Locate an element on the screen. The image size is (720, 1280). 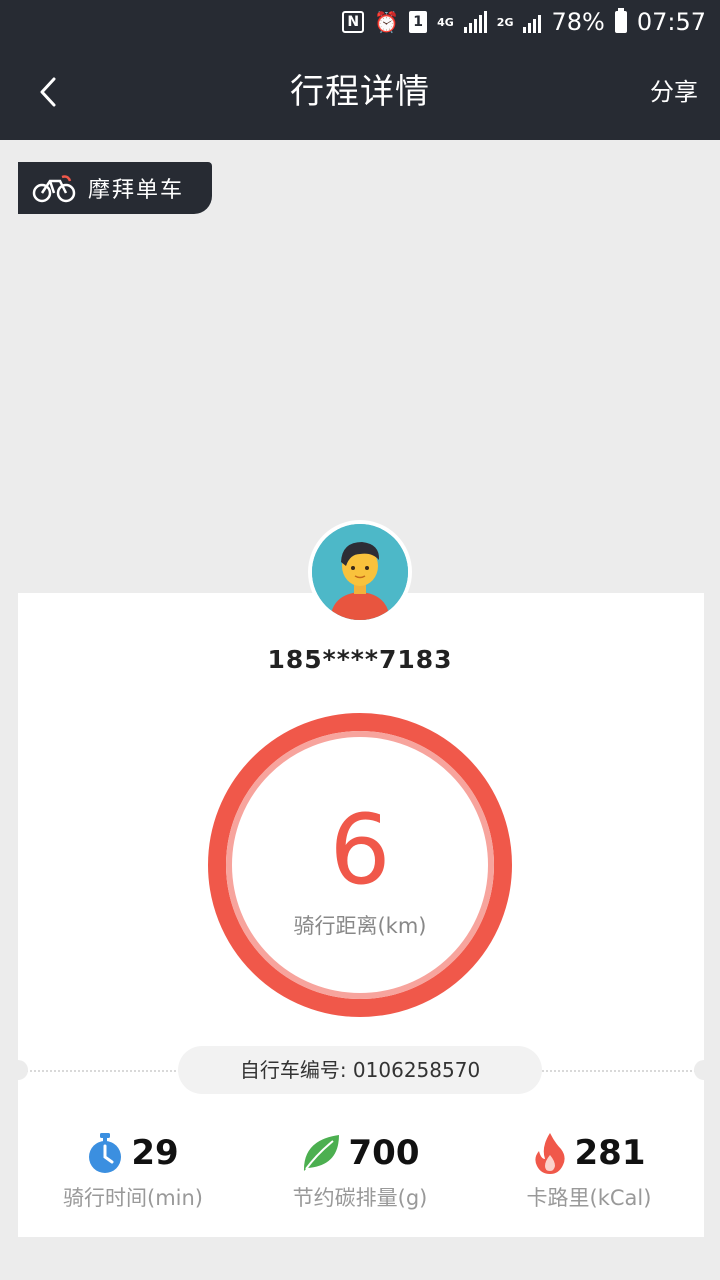
stat-ride-time: 29 骑行时间(min) is located at coordinates (133, 1170).